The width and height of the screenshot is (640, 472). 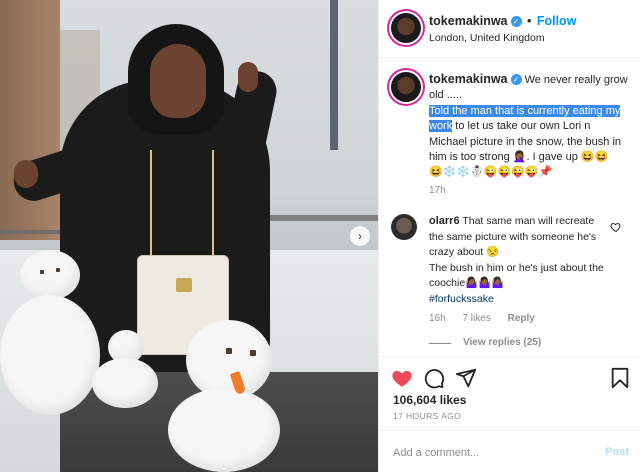 I want to click on comment-hashtag: #forfuckssake, so click(x=461, y=299).